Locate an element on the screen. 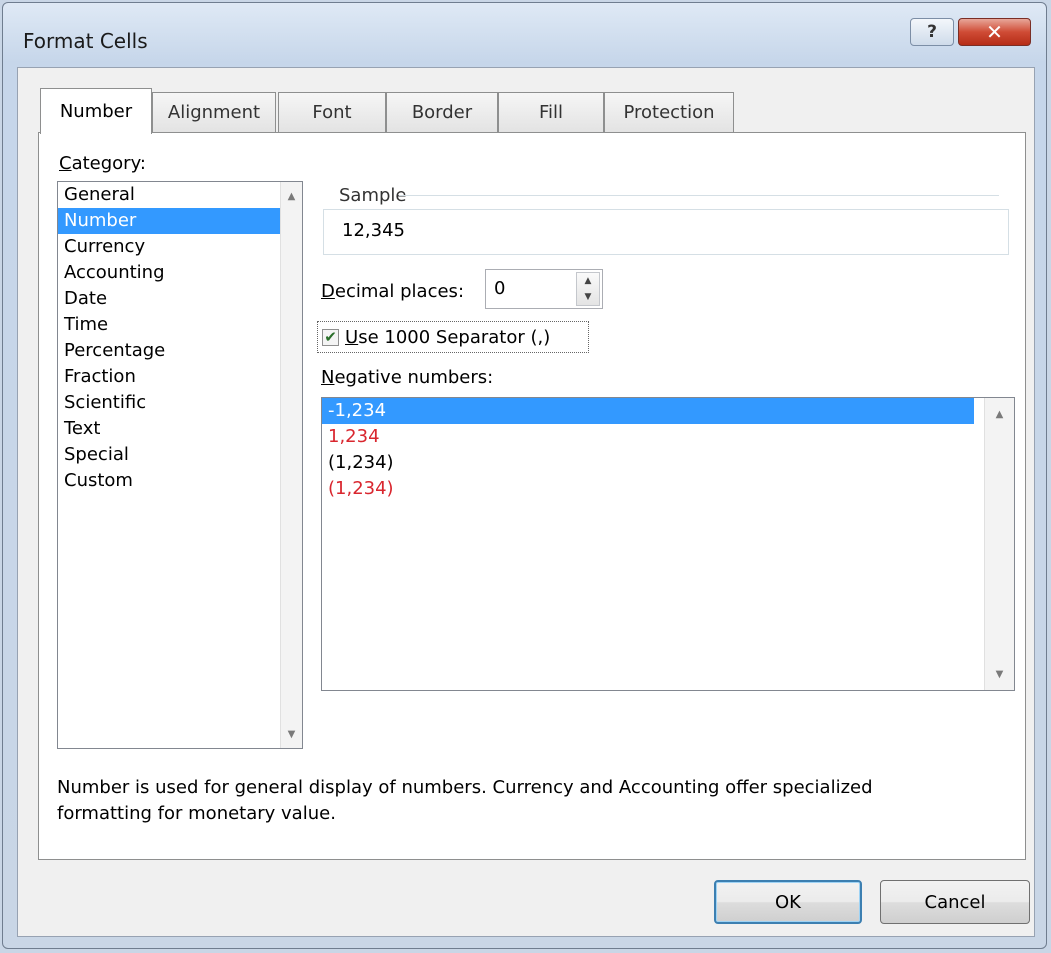 This screenshot has height=953, width=1051. close-icon: ✕ is located at coordinates (994, 32).